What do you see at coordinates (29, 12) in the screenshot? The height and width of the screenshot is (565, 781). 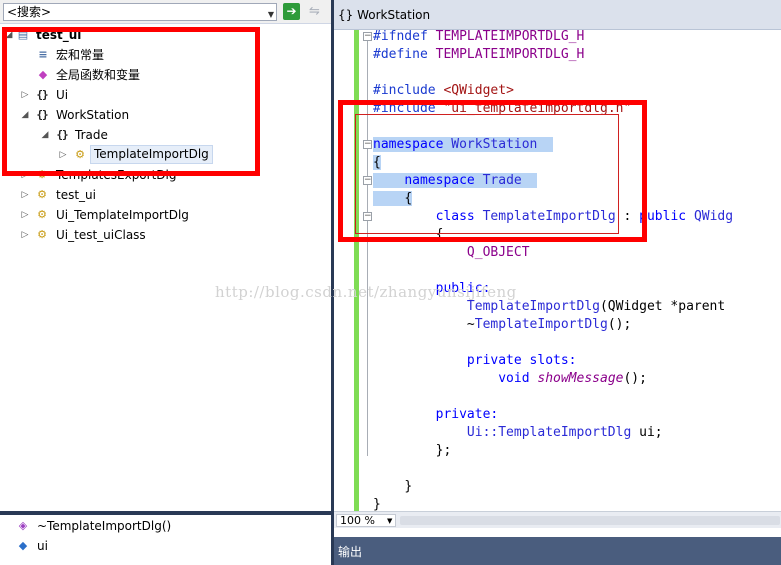 I see `search-input-value: <搜索>` at bounding box center [29, 12].